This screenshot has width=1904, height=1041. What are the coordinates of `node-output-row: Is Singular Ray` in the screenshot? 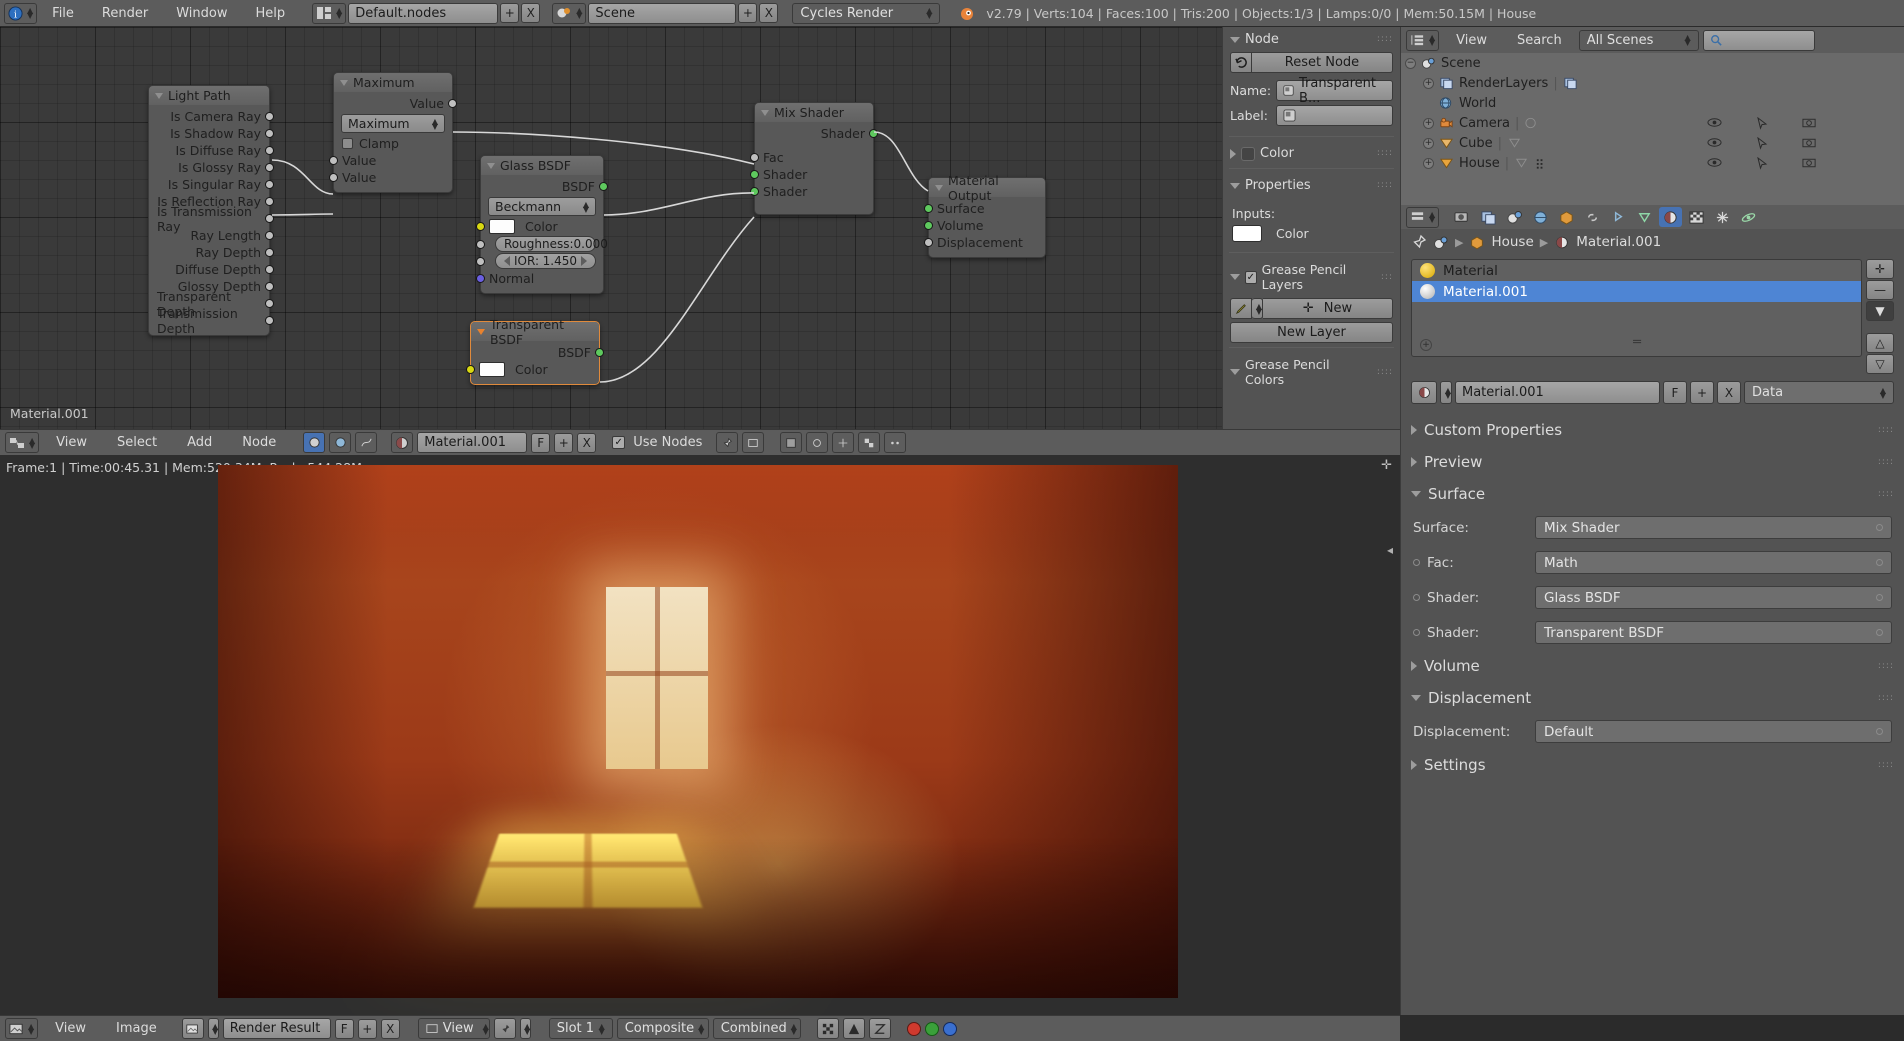 It's located at (211, 184).